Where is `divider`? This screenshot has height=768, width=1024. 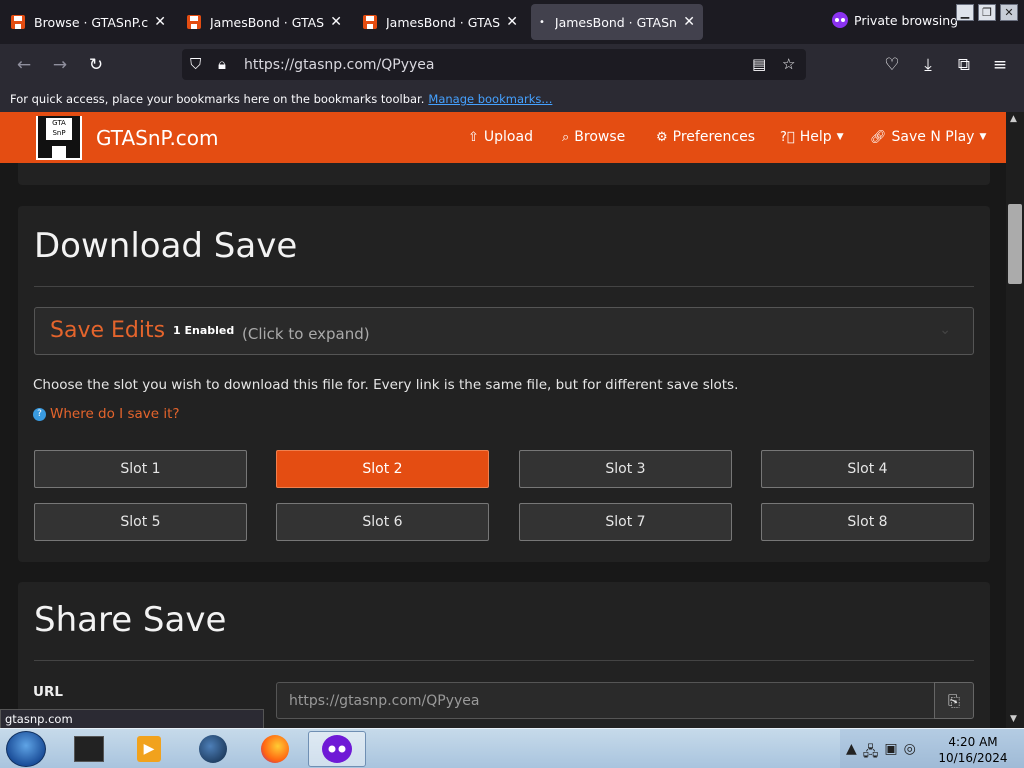
divider is located at coordinates (504, 286).